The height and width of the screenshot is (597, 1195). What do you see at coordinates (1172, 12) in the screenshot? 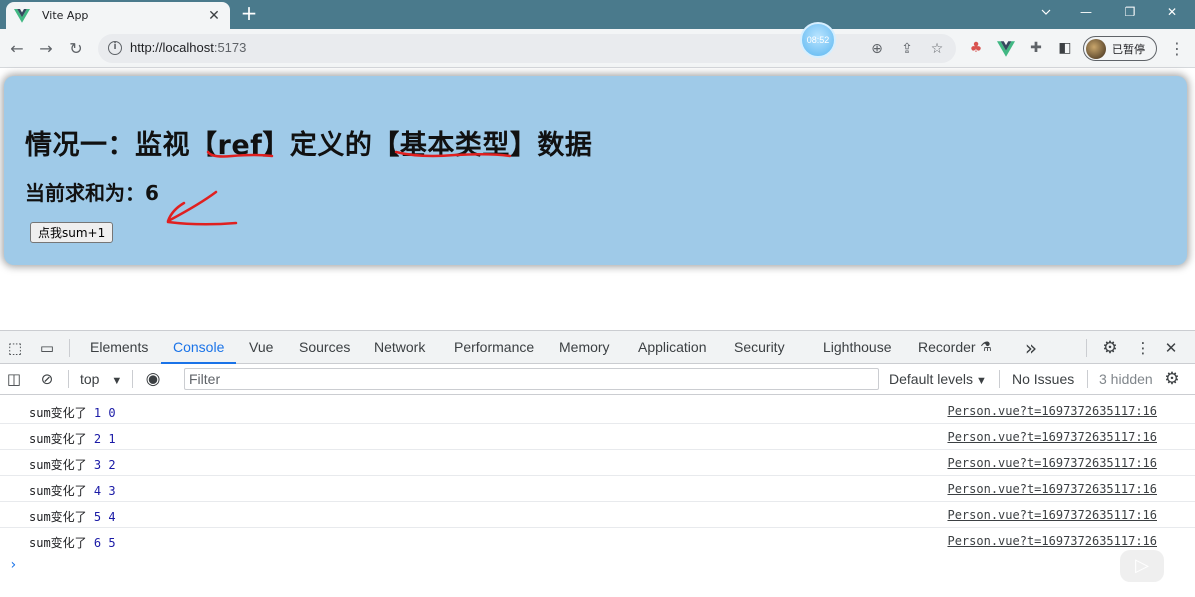
I see `window-close-button: ✕` at bounding box center [1172, 12].